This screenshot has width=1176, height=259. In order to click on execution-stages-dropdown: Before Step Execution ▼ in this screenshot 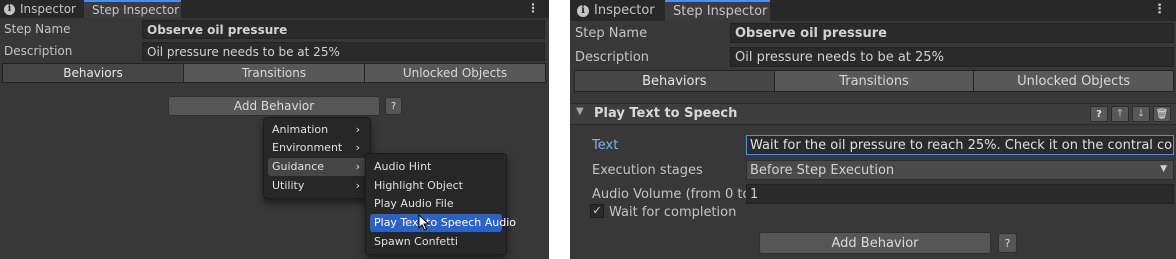, I will do `click(960, 170)`.